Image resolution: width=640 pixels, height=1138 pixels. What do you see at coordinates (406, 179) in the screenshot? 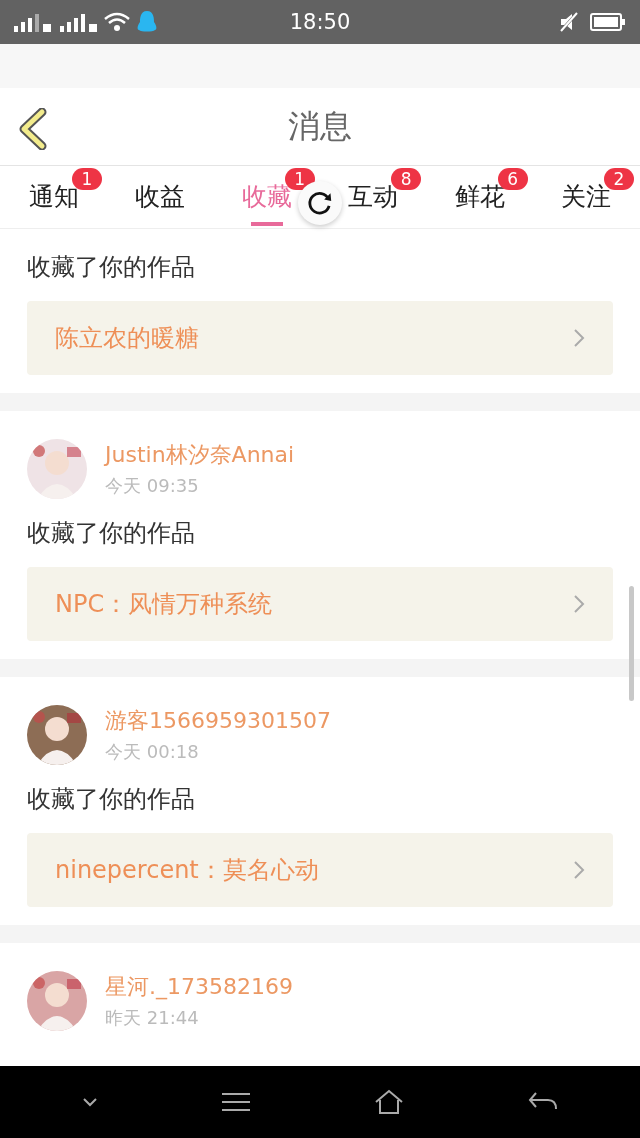
I see `count-badge: 8` at bounding box center [406, 179].